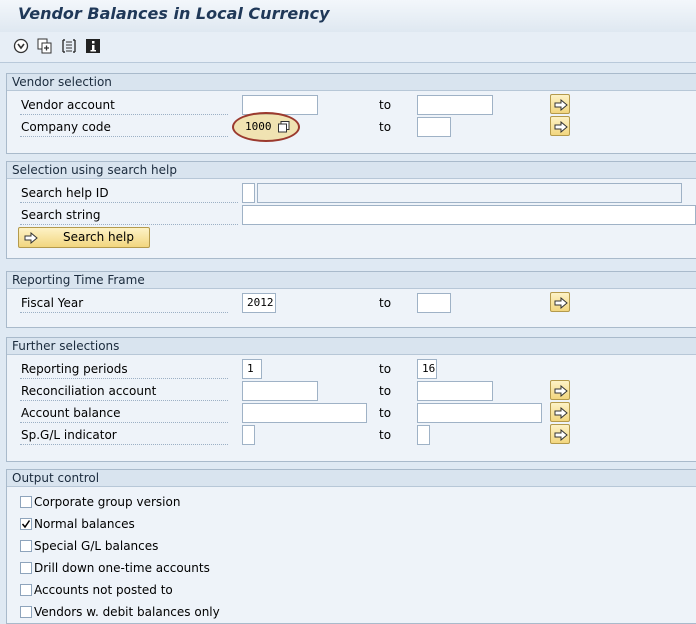 This screenshot has width=696, height=624. I want to click on search-help-button: Search help, so click(84, 237).